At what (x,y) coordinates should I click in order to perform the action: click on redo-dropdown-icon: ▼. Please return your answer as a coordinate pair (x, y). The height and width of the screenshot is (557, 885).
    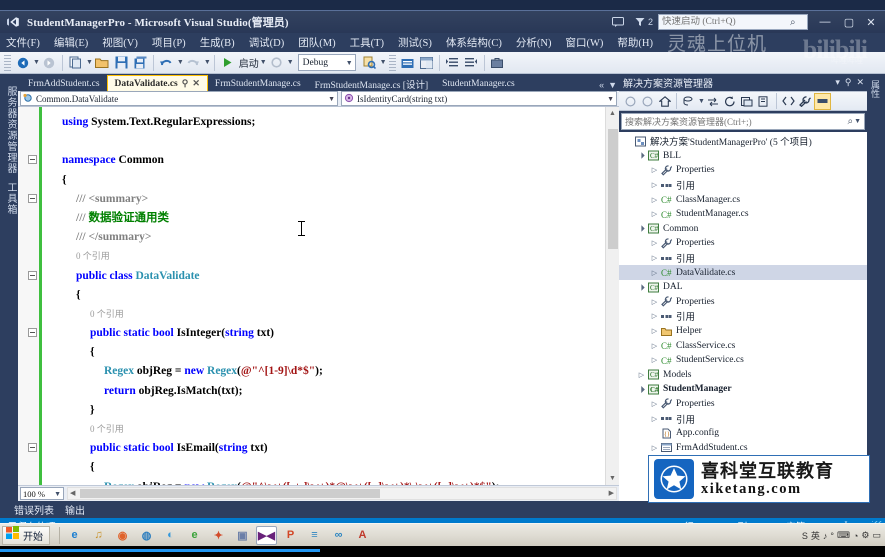
    Looking at the image, I should click on (207, 62).